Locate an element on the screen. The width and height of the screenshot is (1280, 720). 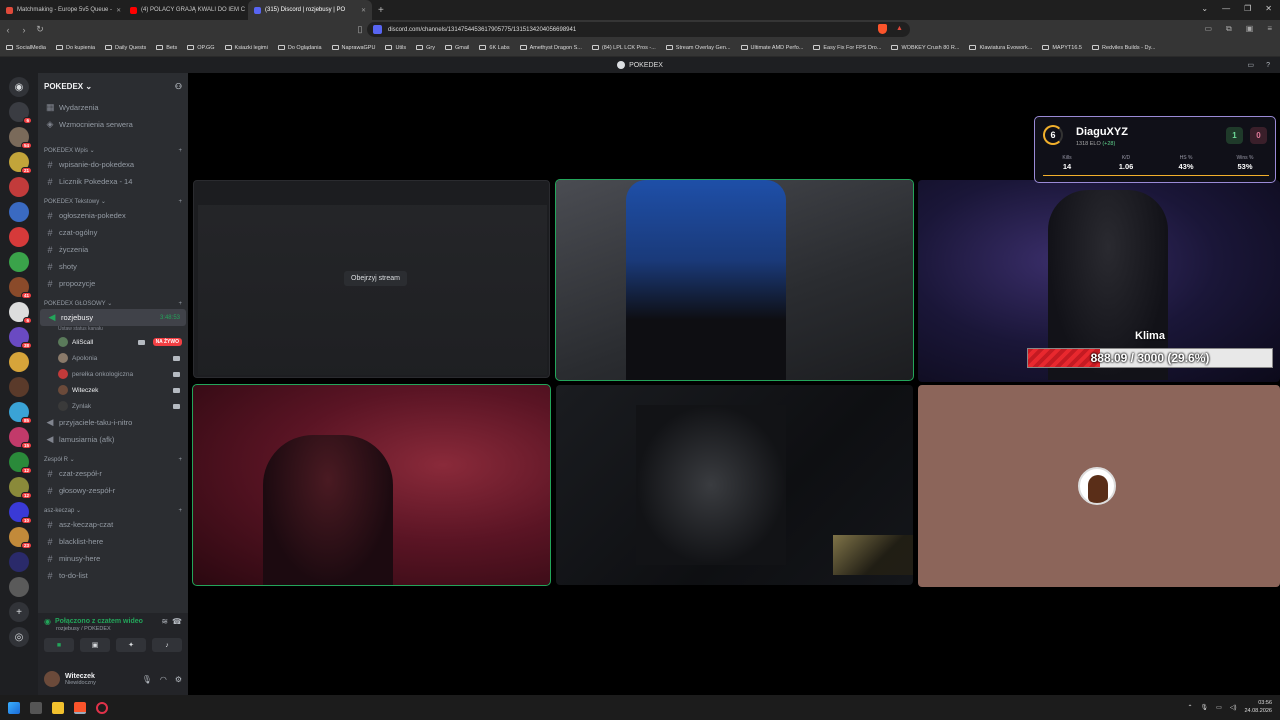
sidebar-item-boosts: ◈ Wzmocnienia serwera is located at coordinates (113, 124).